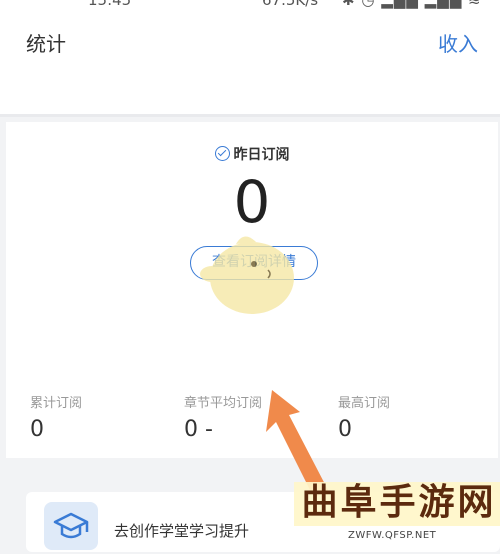  What do you see at coordinates (252, 202) in the screenshot?
I see `yesterday-subscription-value: 0` at bounding box center [252, 202].